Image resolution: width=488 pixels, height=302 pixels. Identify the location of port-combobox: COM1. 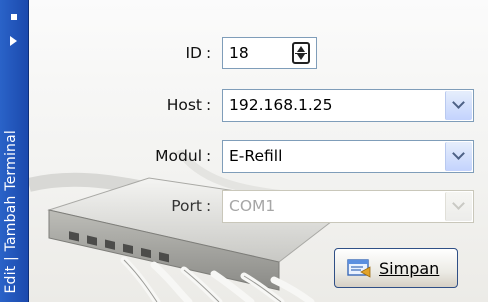
(348, 206).